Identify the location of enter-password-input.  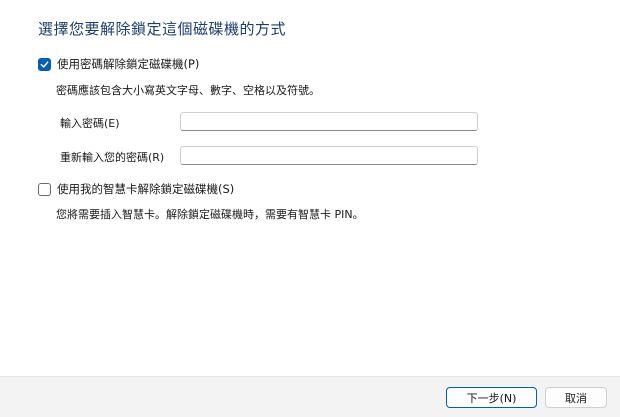
(329, 121).